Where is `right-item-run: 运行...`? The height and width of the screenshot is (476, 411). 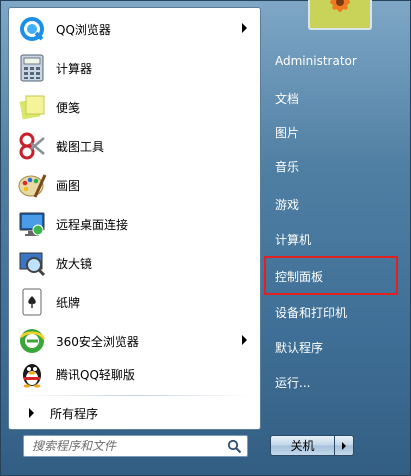
right-item-run: 运行... is located at coordinates (334, 382).